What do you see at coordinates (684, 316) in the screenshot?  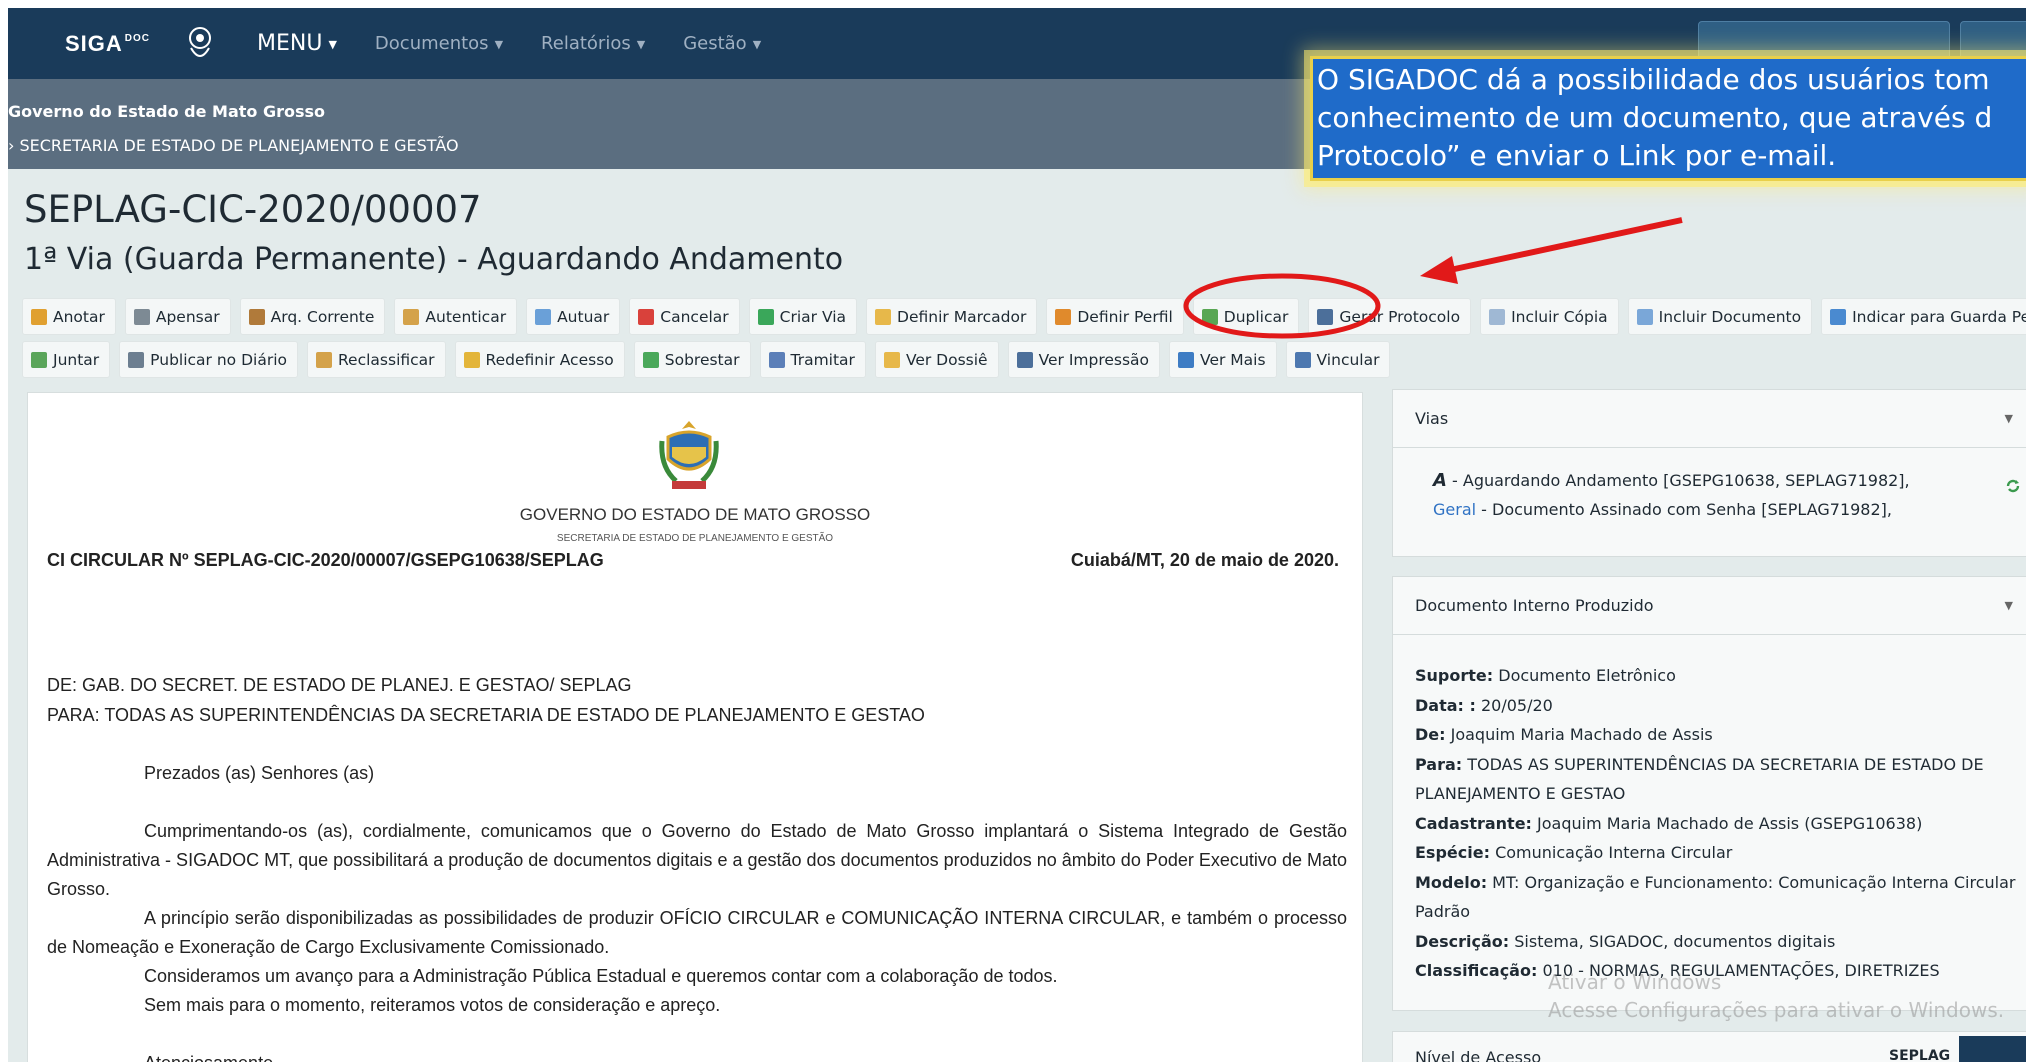 I see `toolbar-button-cancelar: Cancelar` at bounding box center [684, 316].